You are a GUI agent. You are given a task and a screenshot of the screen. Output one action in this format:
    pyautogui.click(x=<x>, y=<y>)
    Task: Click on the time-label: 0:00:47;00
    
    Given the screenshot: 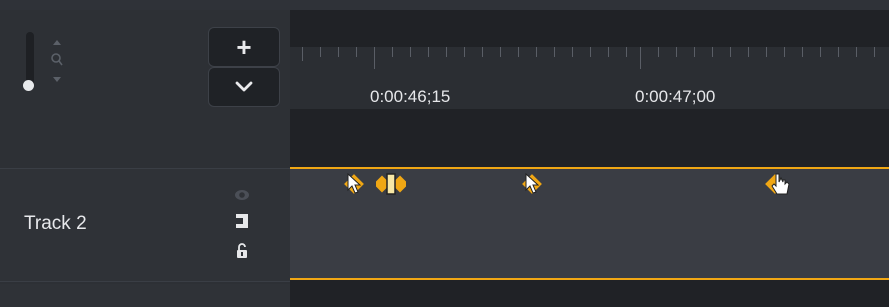 What is the action you would take?
    pyautogui.click(x=675, y=96)
    